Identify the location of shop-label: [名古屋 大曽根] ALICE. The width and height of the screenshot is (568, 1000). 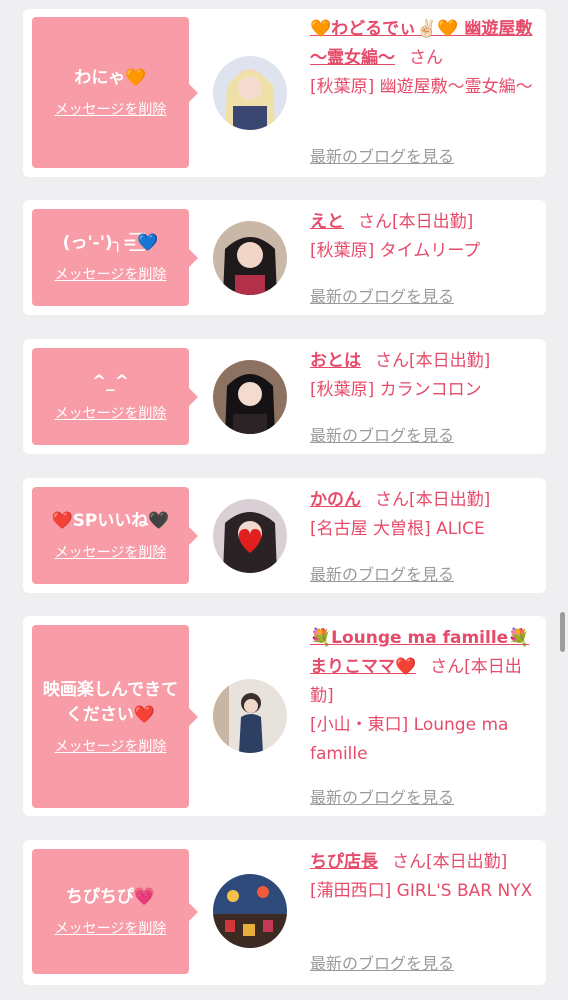
(397, 529).